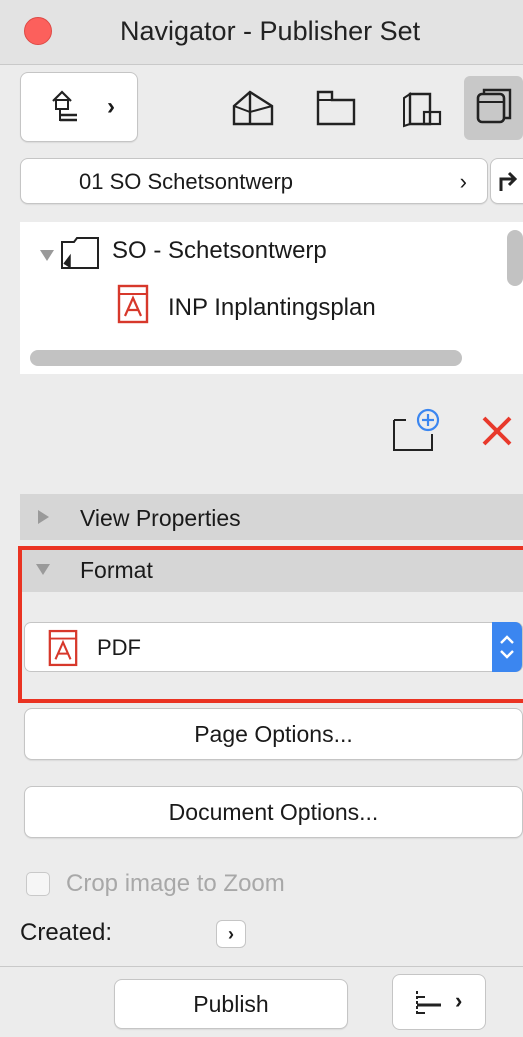 The image size is (523, 1037). I want to click on layout-book-button, so click(423, 108).